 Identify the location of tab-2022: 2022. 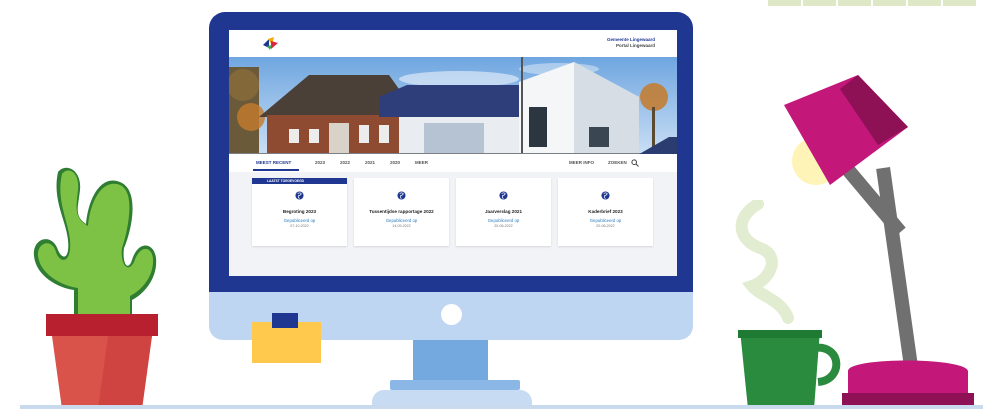
(345, 162).